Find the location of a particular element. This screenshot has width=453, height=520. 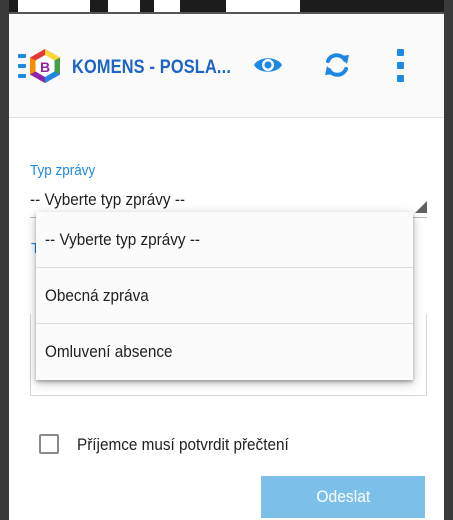

dropdown-option-label: -- Vyberte typ zprávy -- is located at coordinates (123, 239).